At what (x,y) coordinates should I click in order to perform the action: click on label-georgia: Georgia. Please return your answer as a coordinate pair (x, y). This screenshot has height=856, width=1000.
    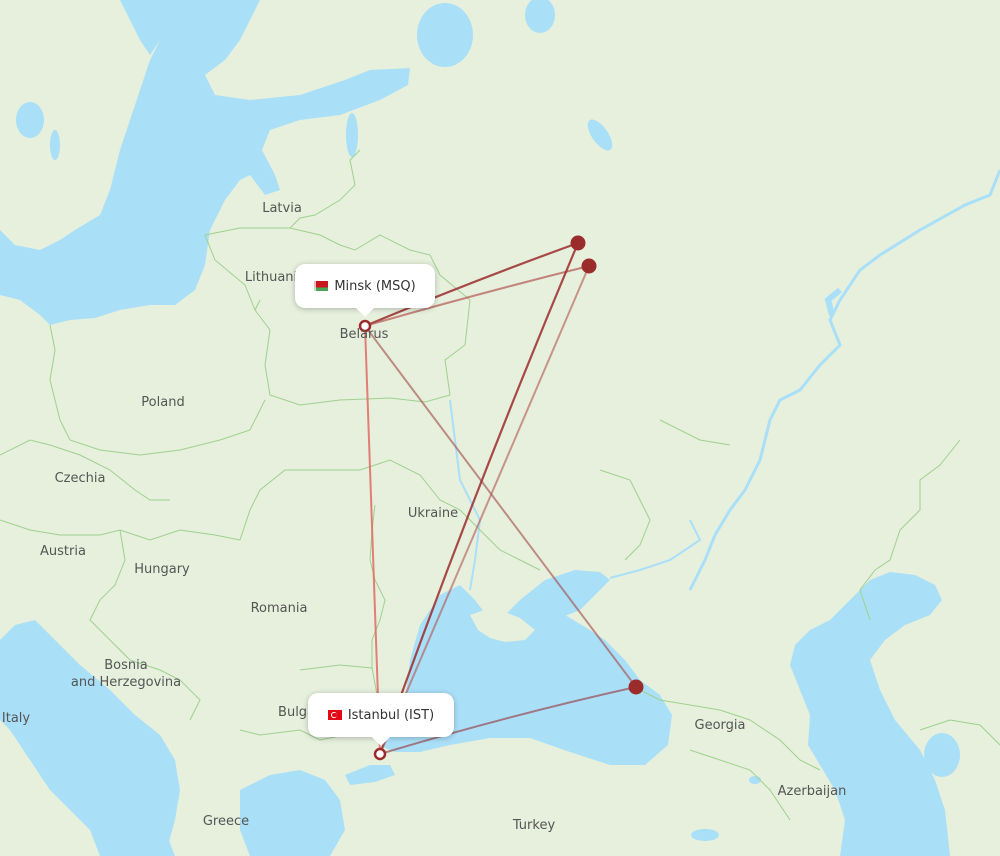
    Looking at the image, I should click on (720, 725).